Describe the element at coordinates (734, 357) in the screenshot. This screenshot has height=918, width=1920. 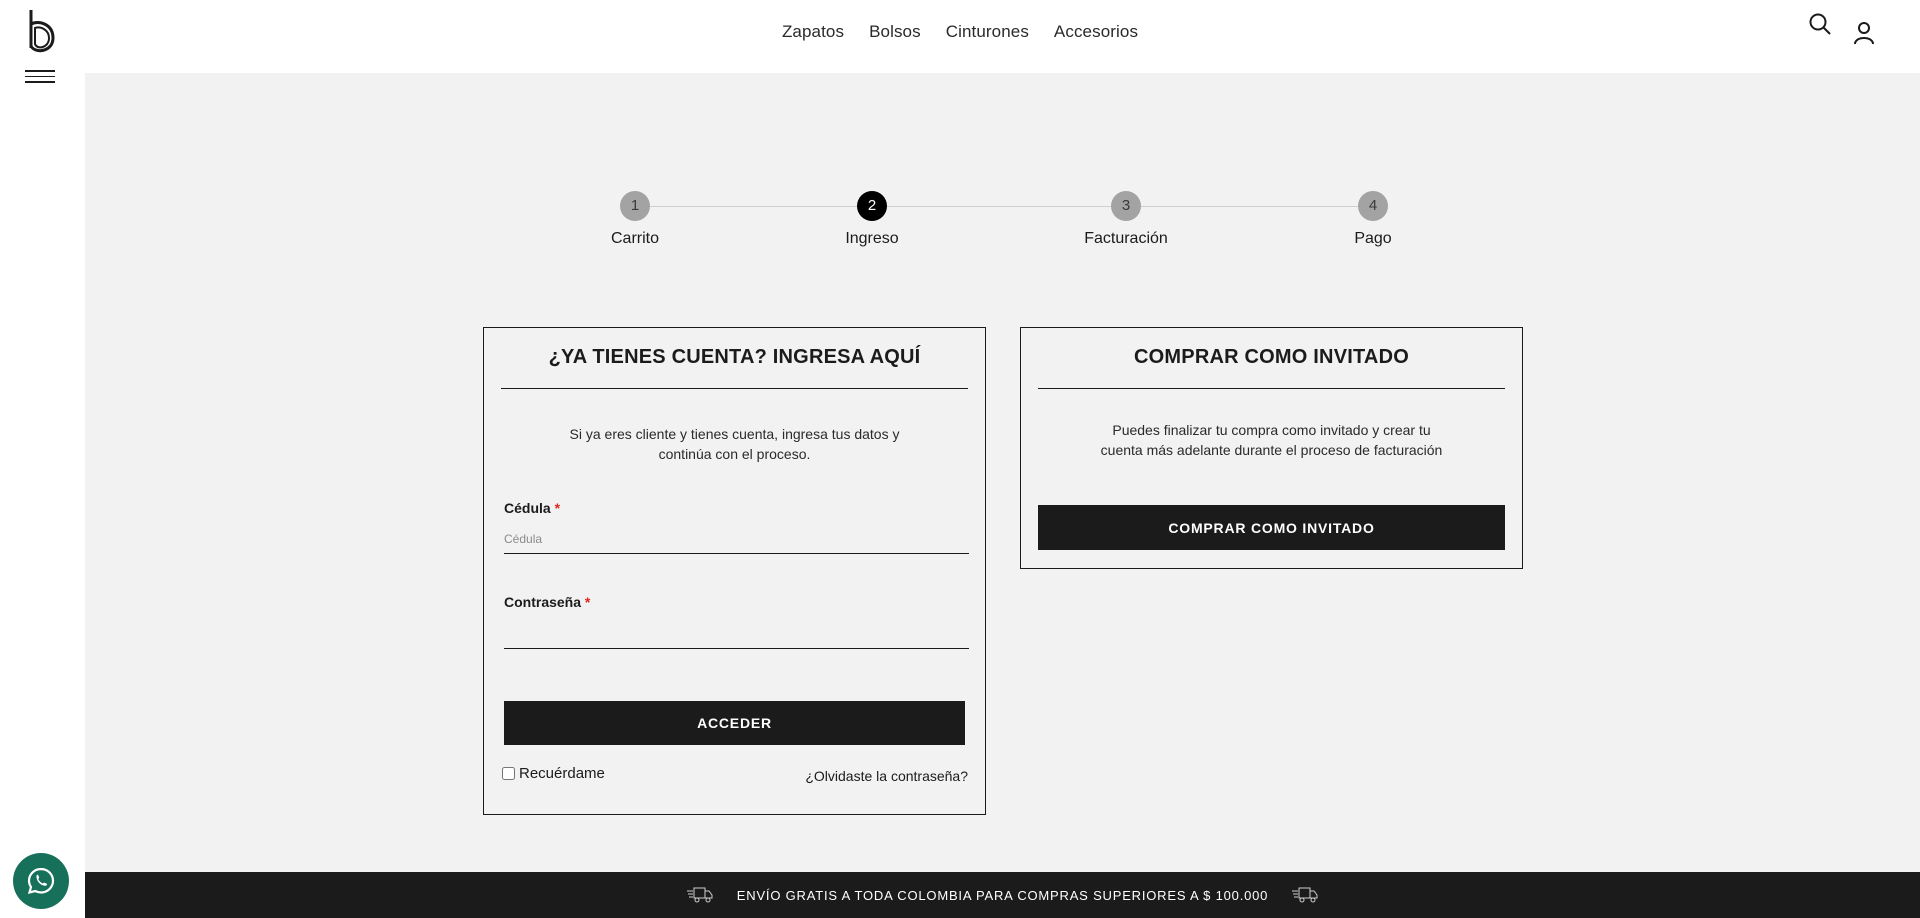
I see `login-title: ¿YA TIENES CUENTA? INGRESA AQUÍ` at that location.